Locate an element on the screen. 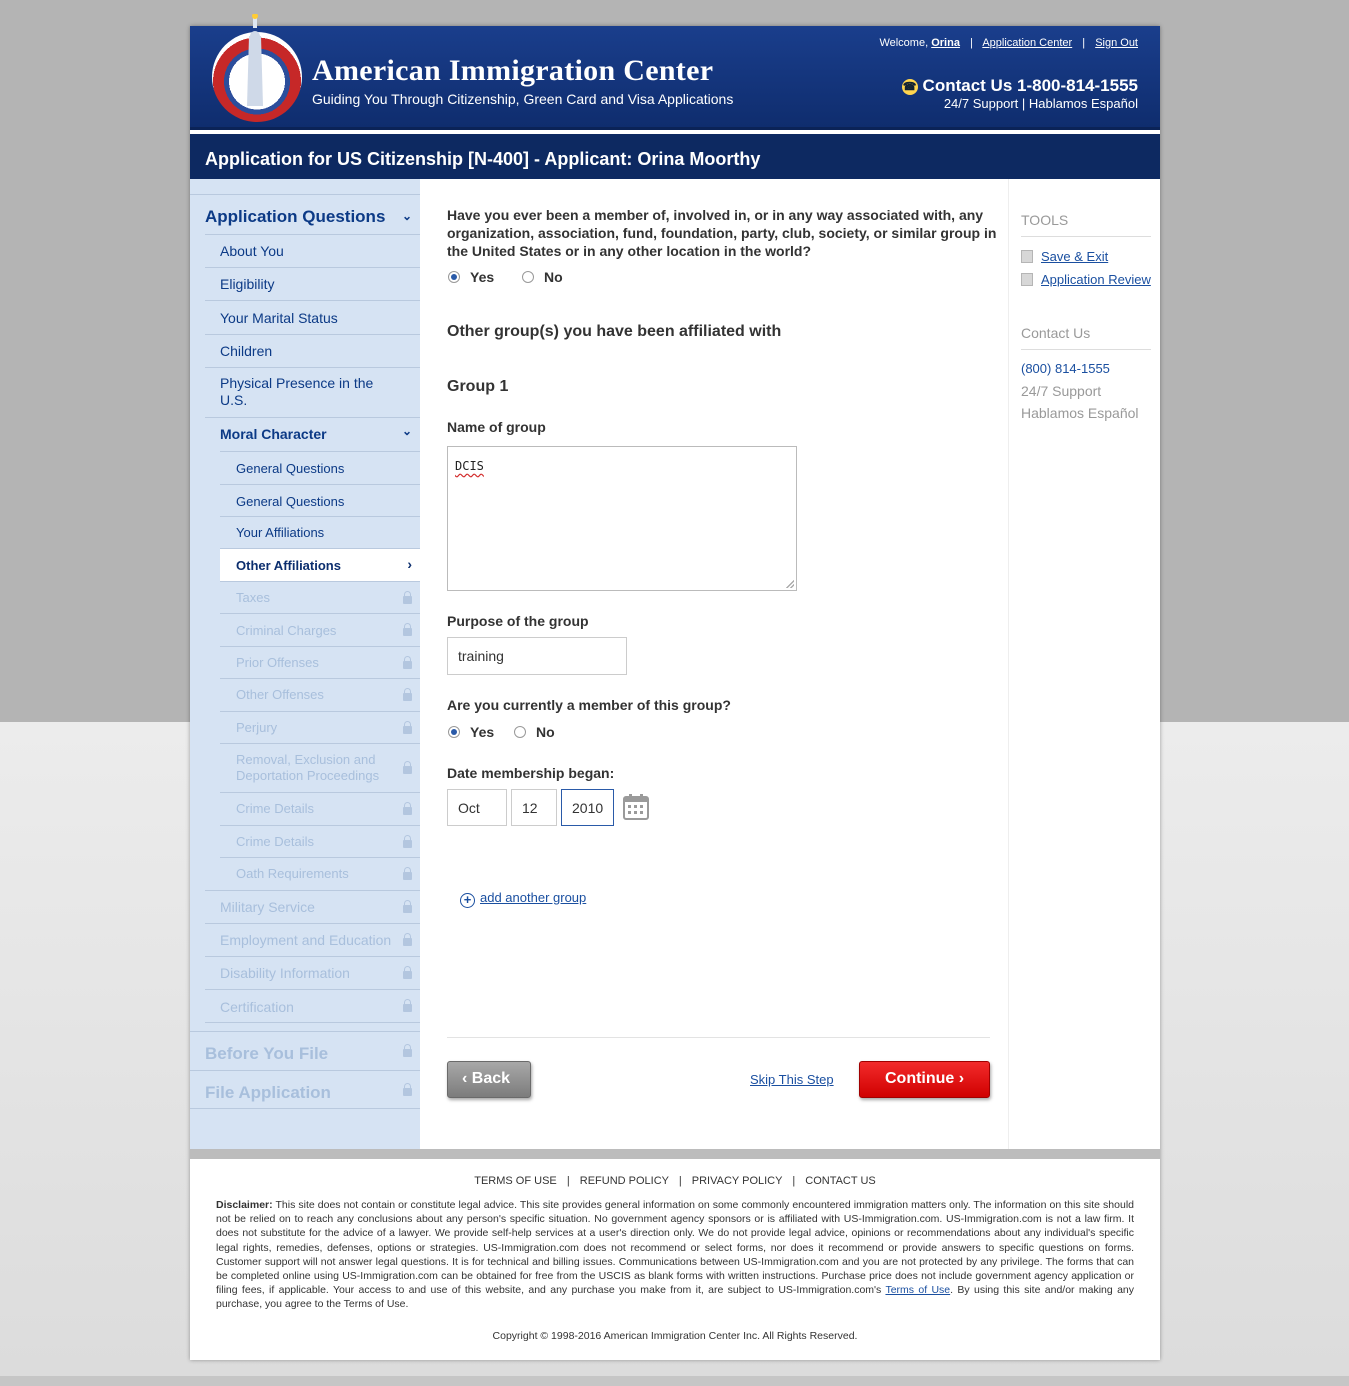  brand-name: American Immigration Center is located at coordinates (512, 71).